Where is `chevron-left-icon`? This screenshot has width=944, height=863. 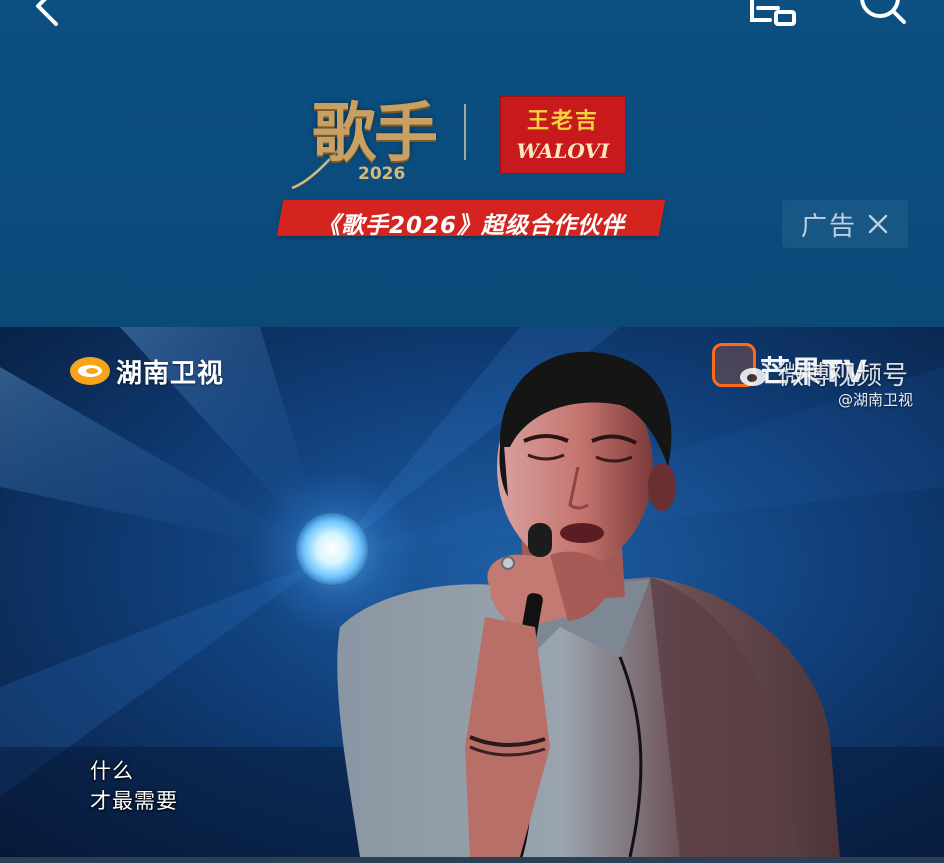 chevron-left-icon is located at coordinates (47, 13).